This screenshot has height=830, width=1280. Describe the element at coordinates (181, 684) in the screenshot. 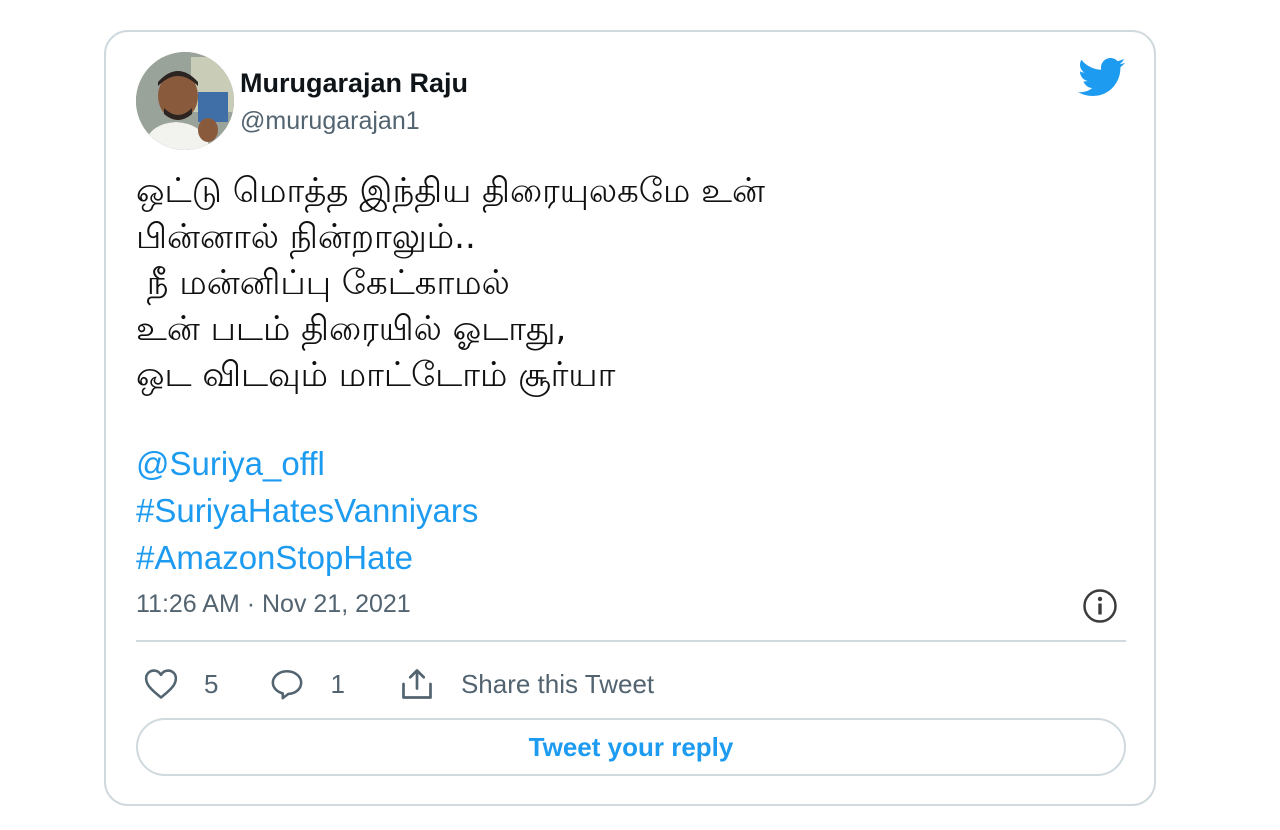

I see `like-button: 5` at that location.